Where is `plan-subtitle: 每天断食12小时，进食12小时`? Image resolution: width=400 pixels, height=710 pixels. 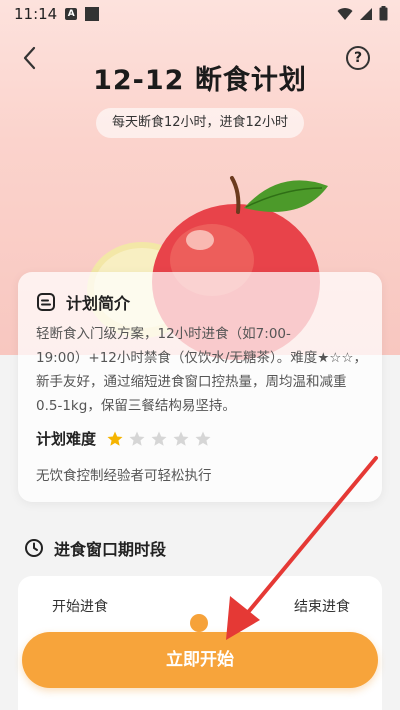
plan-subtitle: 每天断食12小时，进食12小时 is located at coordinates (200, 123).